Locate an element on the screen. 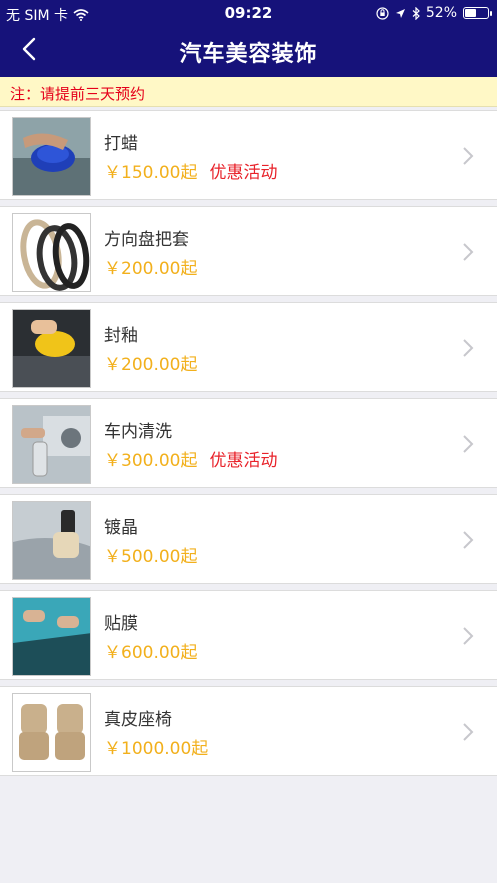 The width and height of the screenshot is (497, 883). battery-level is located at coordinates (471, 13).